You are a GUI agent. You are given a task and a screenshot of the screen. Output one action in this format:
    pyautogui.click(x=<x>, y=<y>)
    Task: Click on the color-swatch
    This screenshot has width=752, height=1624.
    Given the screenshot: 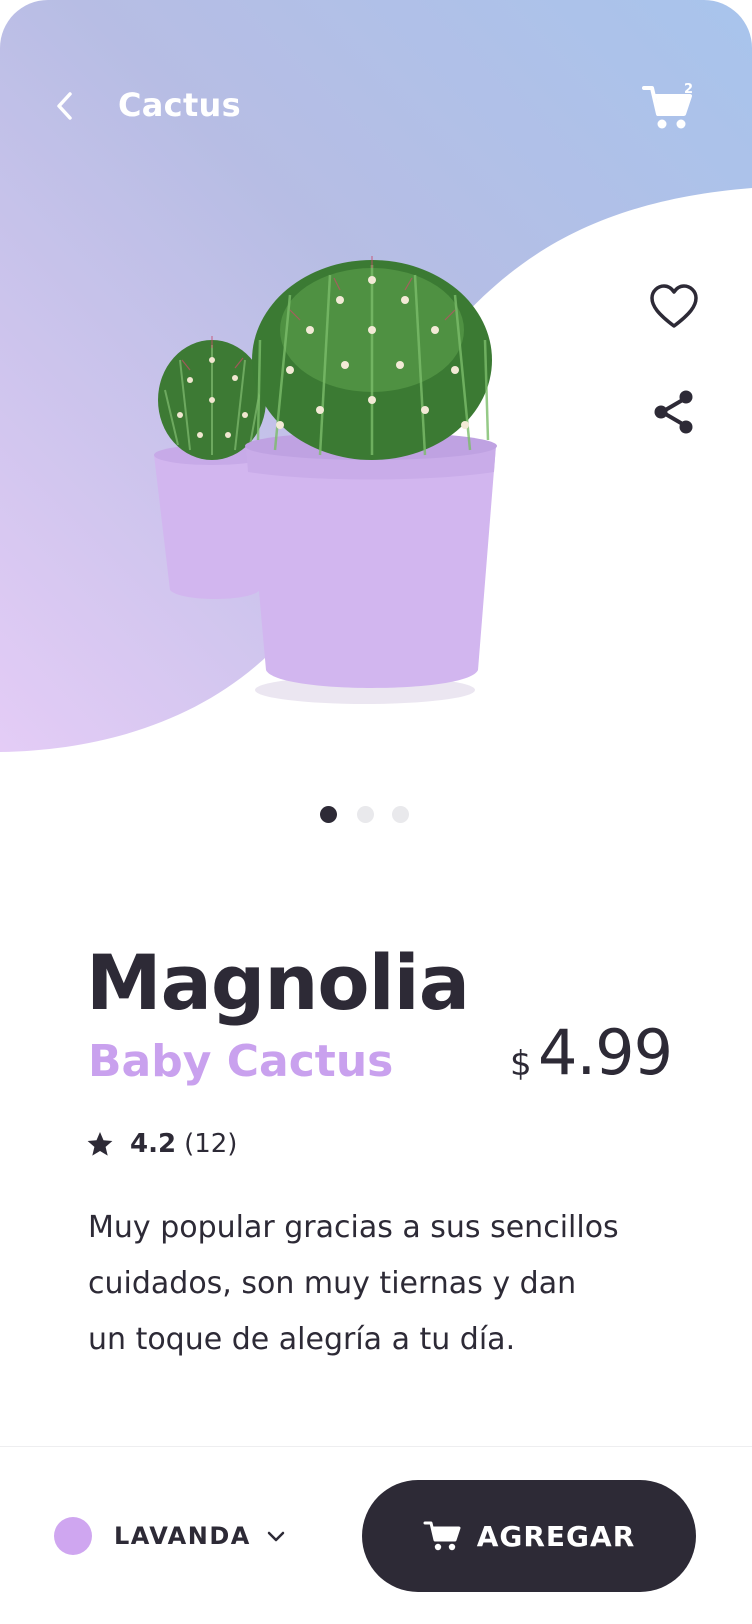 What is the action you would take?
    pyautogui.click(x=73, y=1536)
    